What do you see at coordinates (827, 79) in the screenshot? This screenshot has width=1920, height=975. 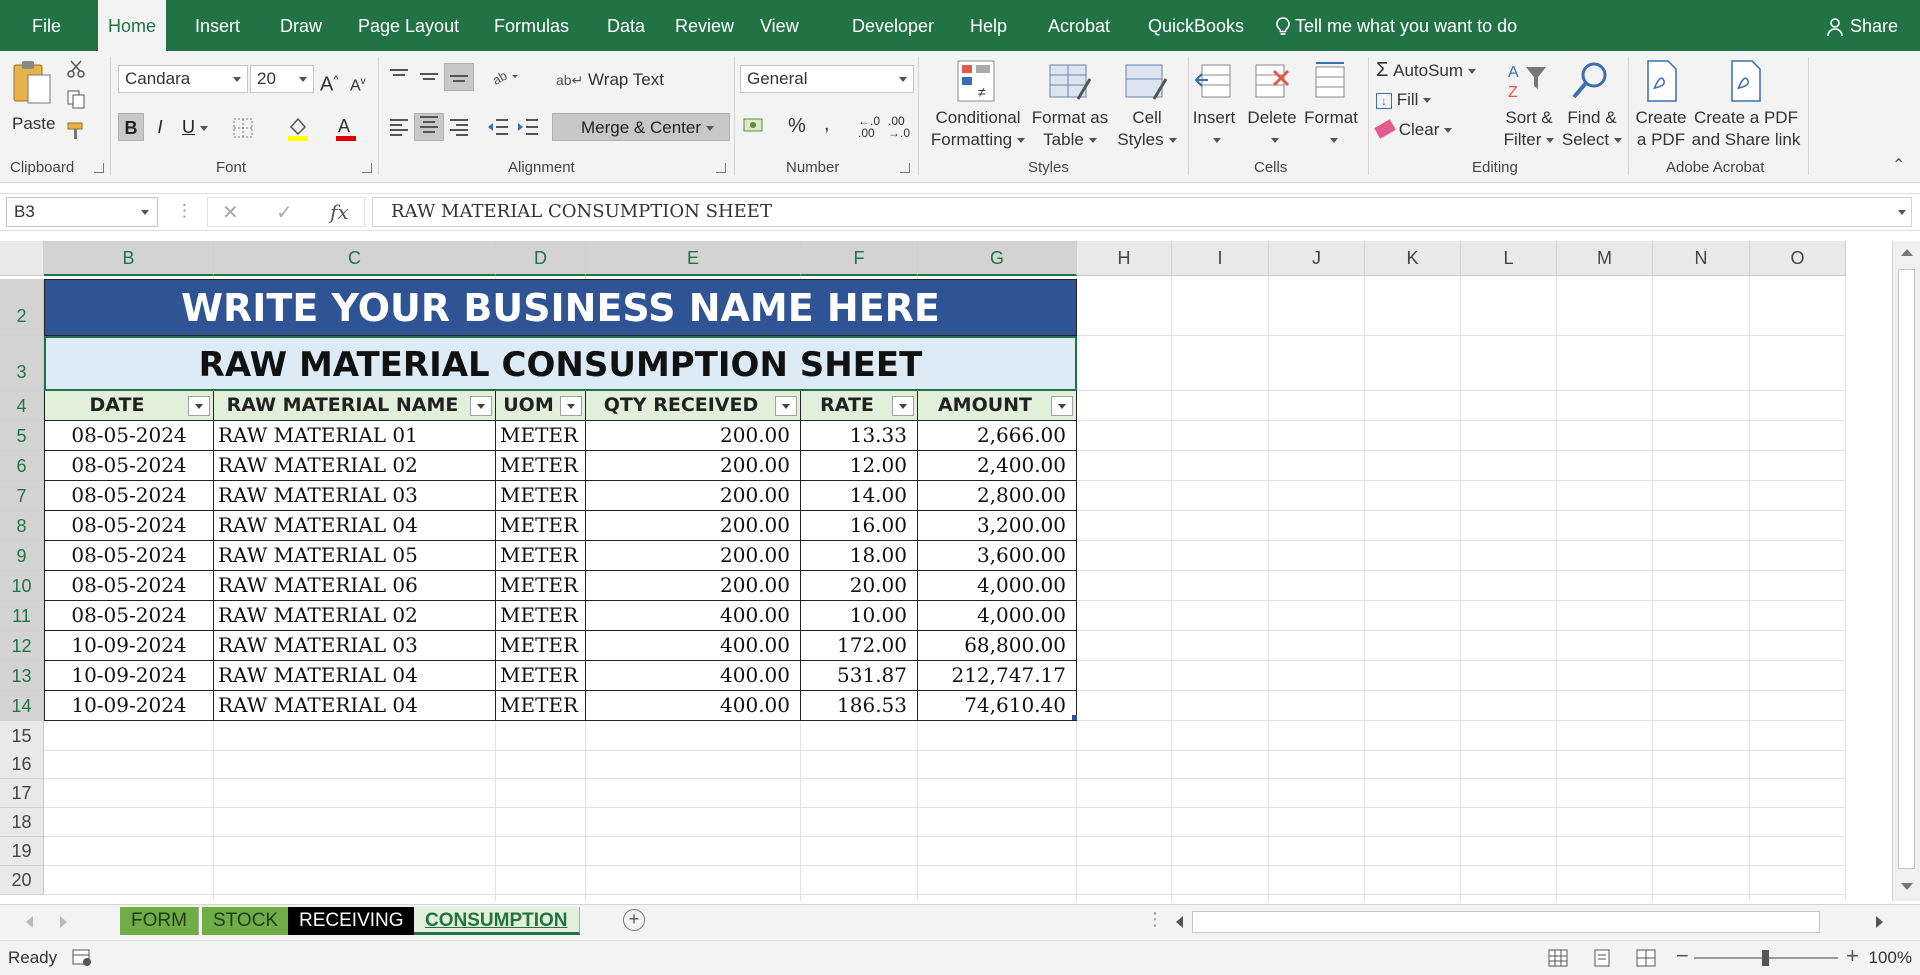 I see `number-format-select: General` at bounding box center [827, 79].